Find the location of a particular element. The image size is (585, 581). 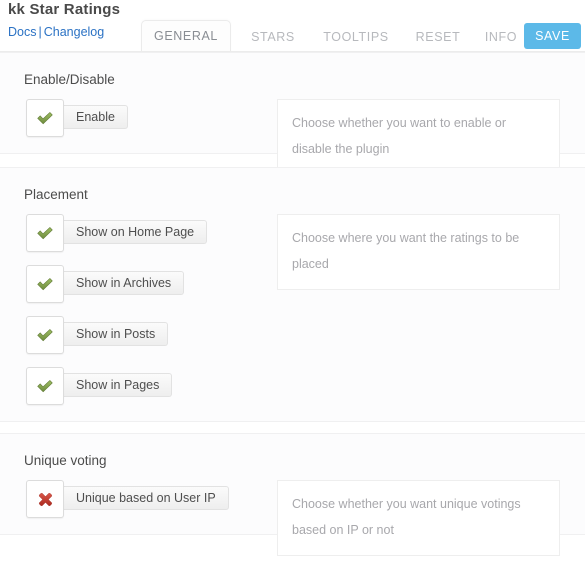

tab-tooltips: TOOLTIPS is located at coordinates (356, 37).